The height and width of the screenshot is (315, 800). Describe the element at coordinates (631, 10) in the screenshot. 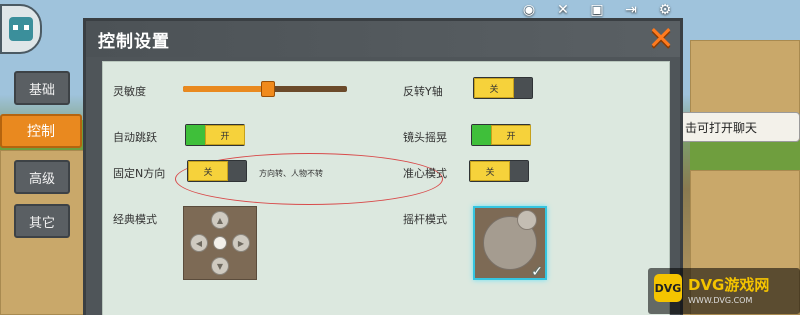

I see `exit-icon: ⇥` at that location.